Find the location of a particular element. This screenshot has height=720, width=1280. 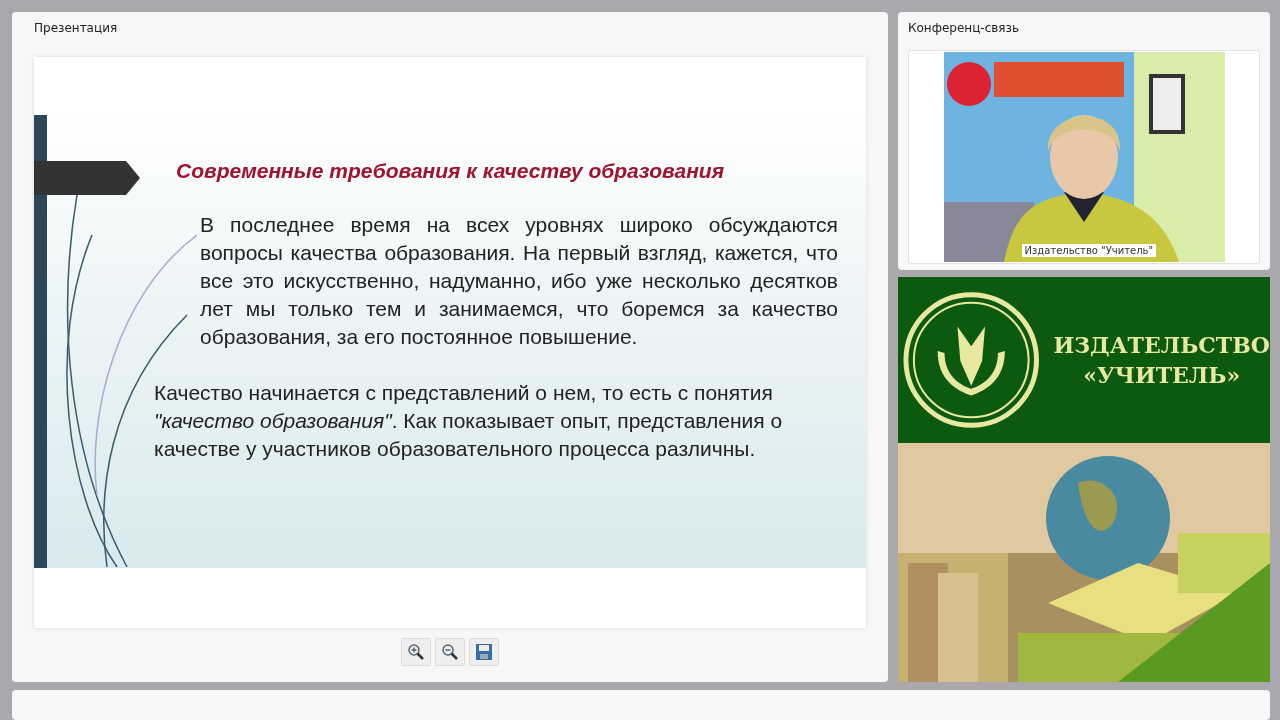

zoom-in-button is located at coordinates (416, 652).